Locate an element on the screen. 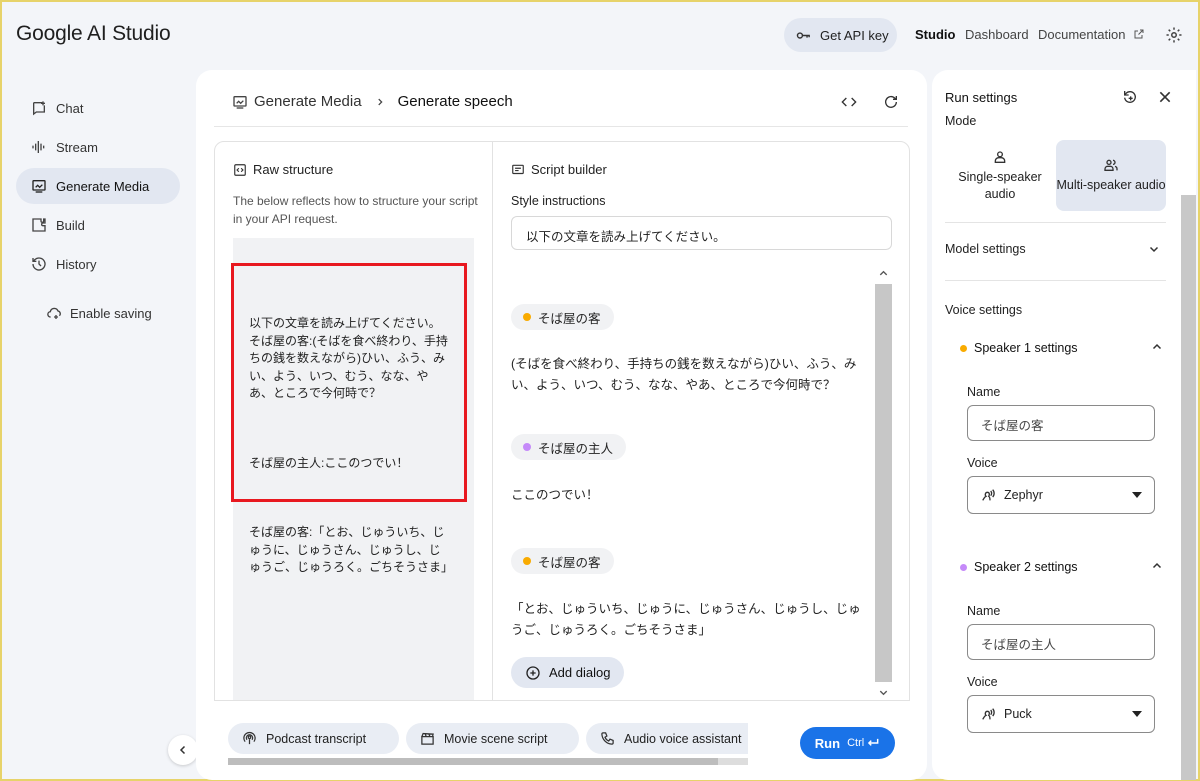 This screenshot has height=781, width=1200. speaker-1-voice-label: Voice is located at coordinates (982, 463).